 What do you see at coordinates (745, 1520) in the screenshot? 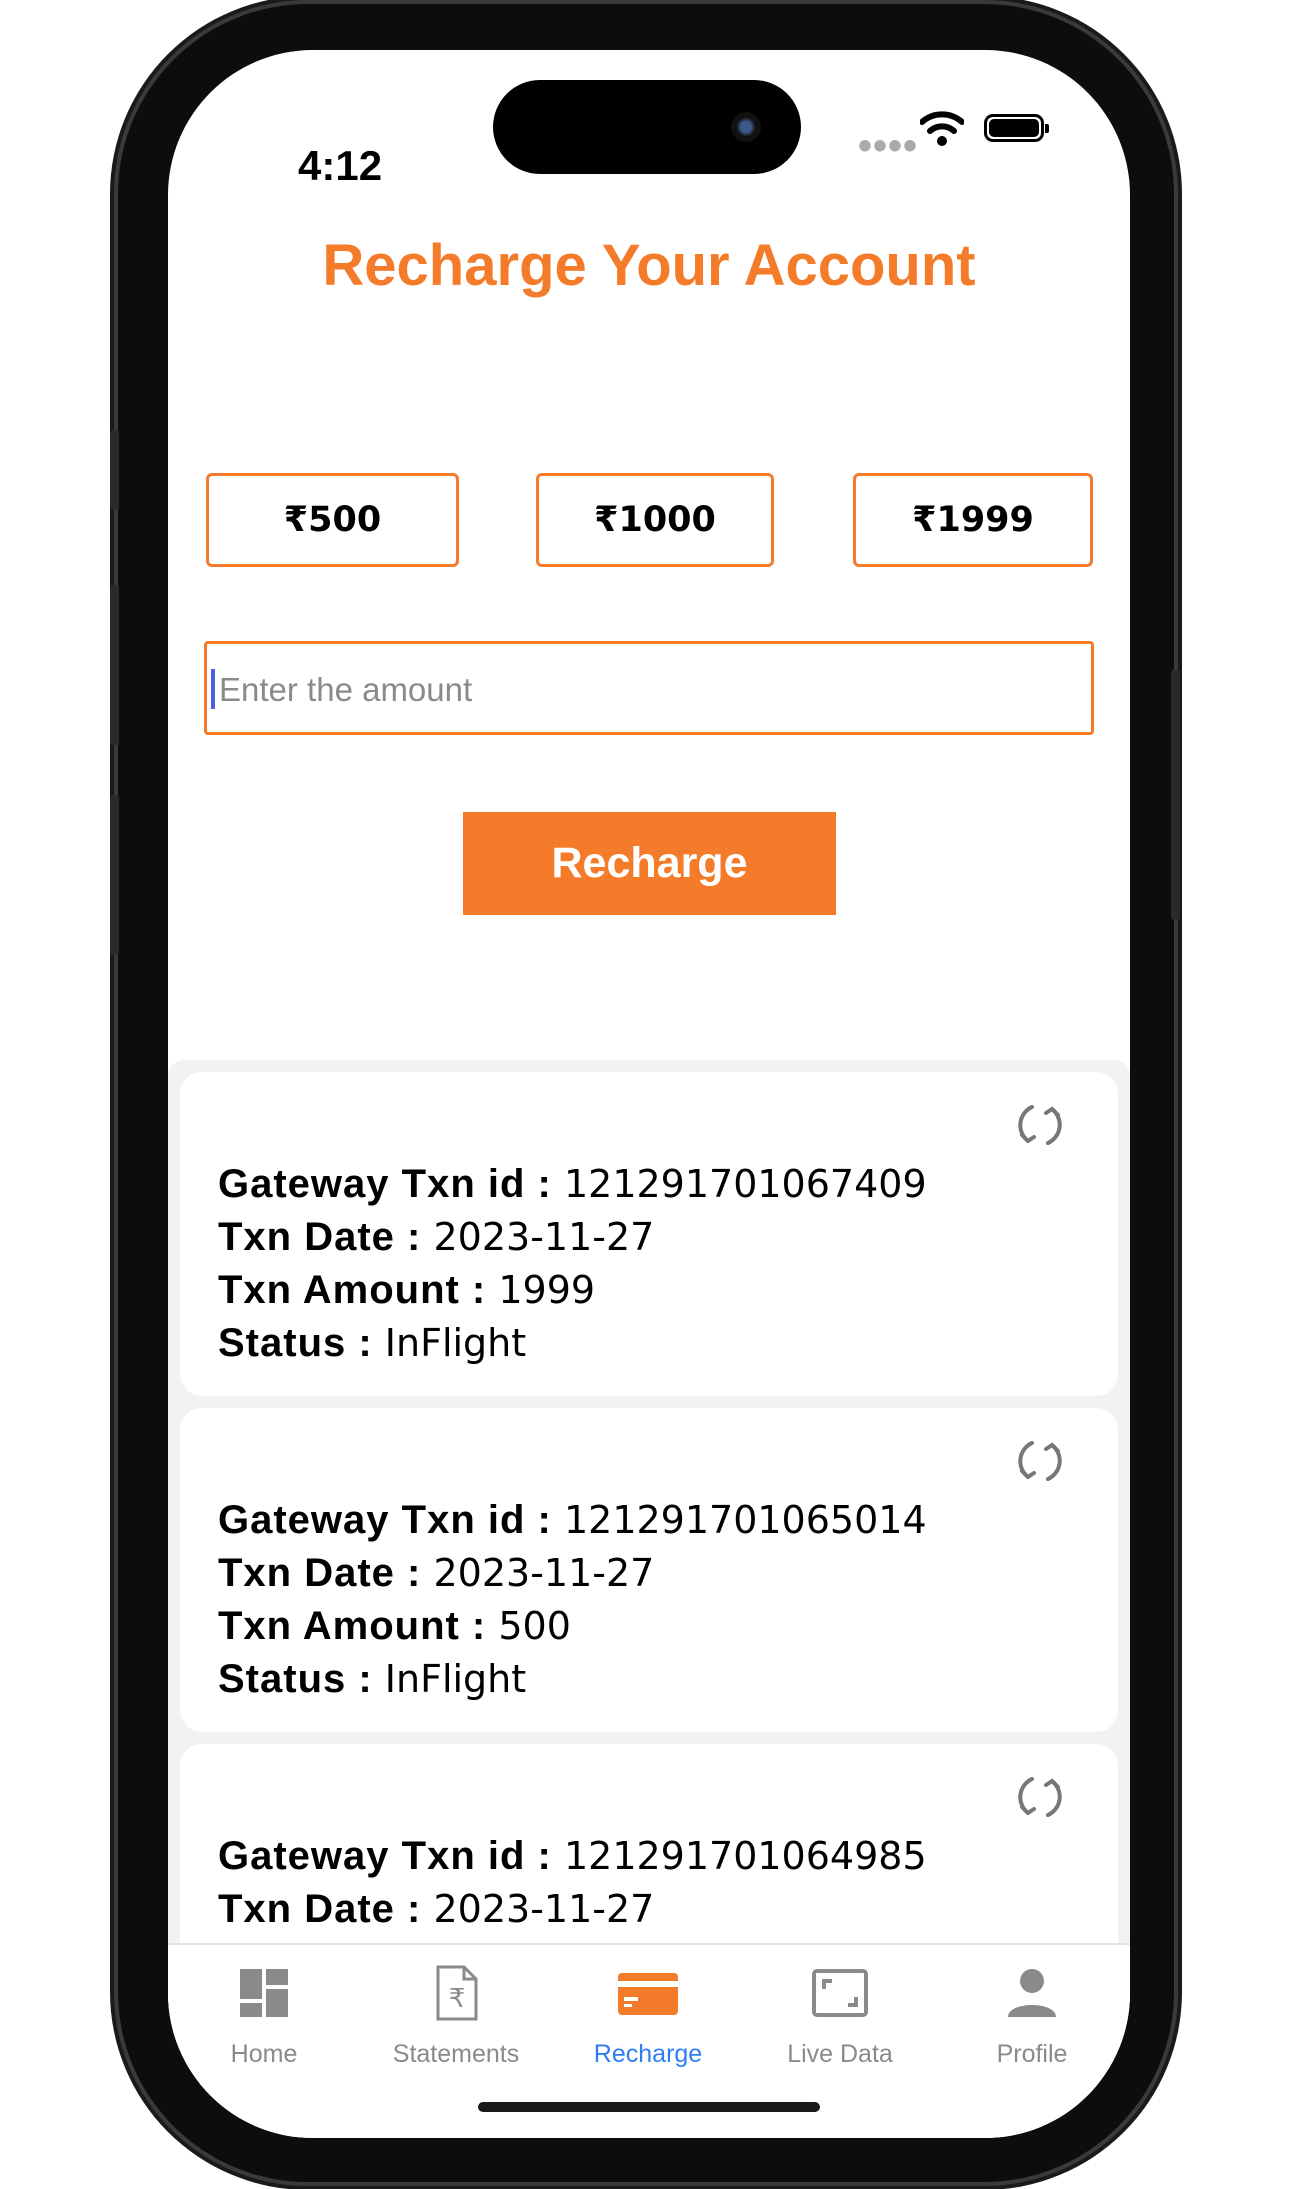
I see `gateway-txn-id-value: 121291701065014` at bounding box center [745, 1520].